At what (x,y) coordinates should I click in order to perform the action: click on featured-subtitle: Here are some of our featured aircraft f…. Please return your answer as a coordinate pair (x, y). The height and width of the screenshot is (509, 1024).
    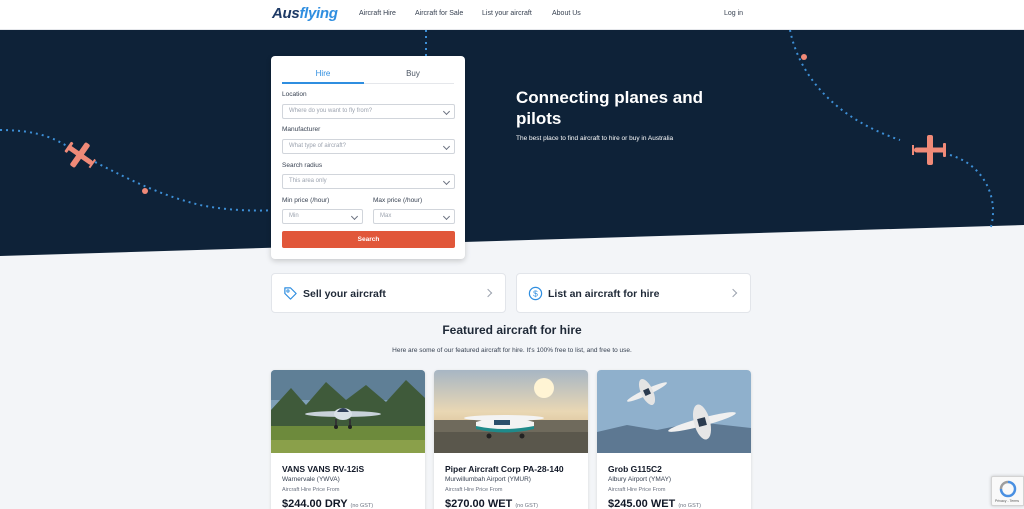
    Looking at the image, I should click on (512, 350).